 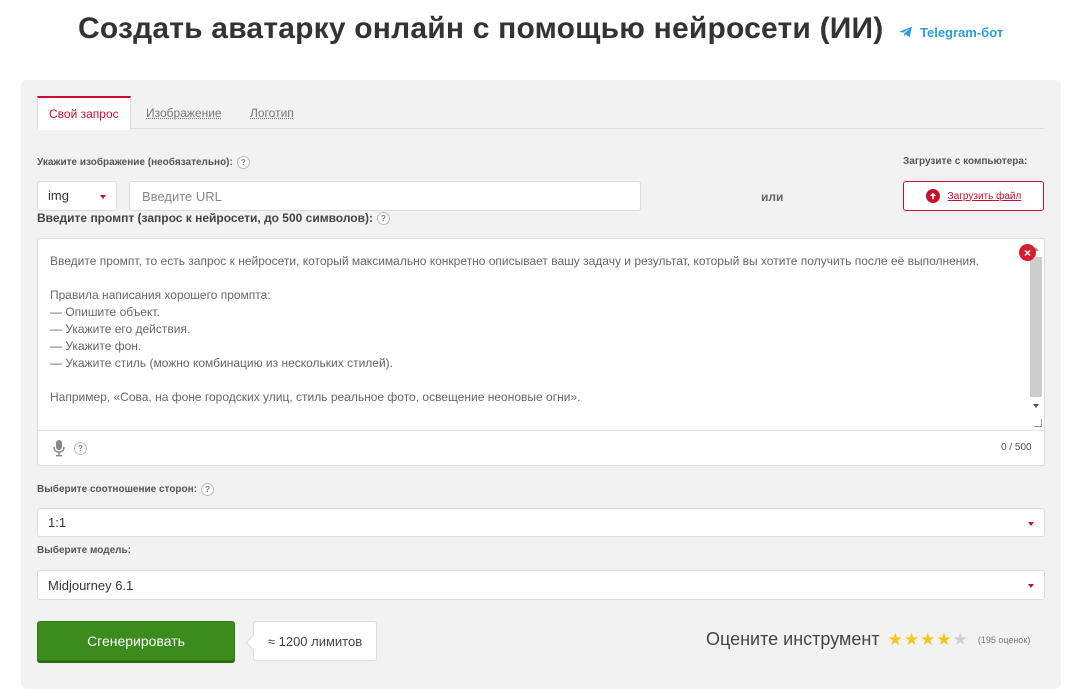 What do you see at coordinates (57, 522) in the screenshot?
I see `aspect-ratio-value: 1:1` at bounding box center [57, 522].